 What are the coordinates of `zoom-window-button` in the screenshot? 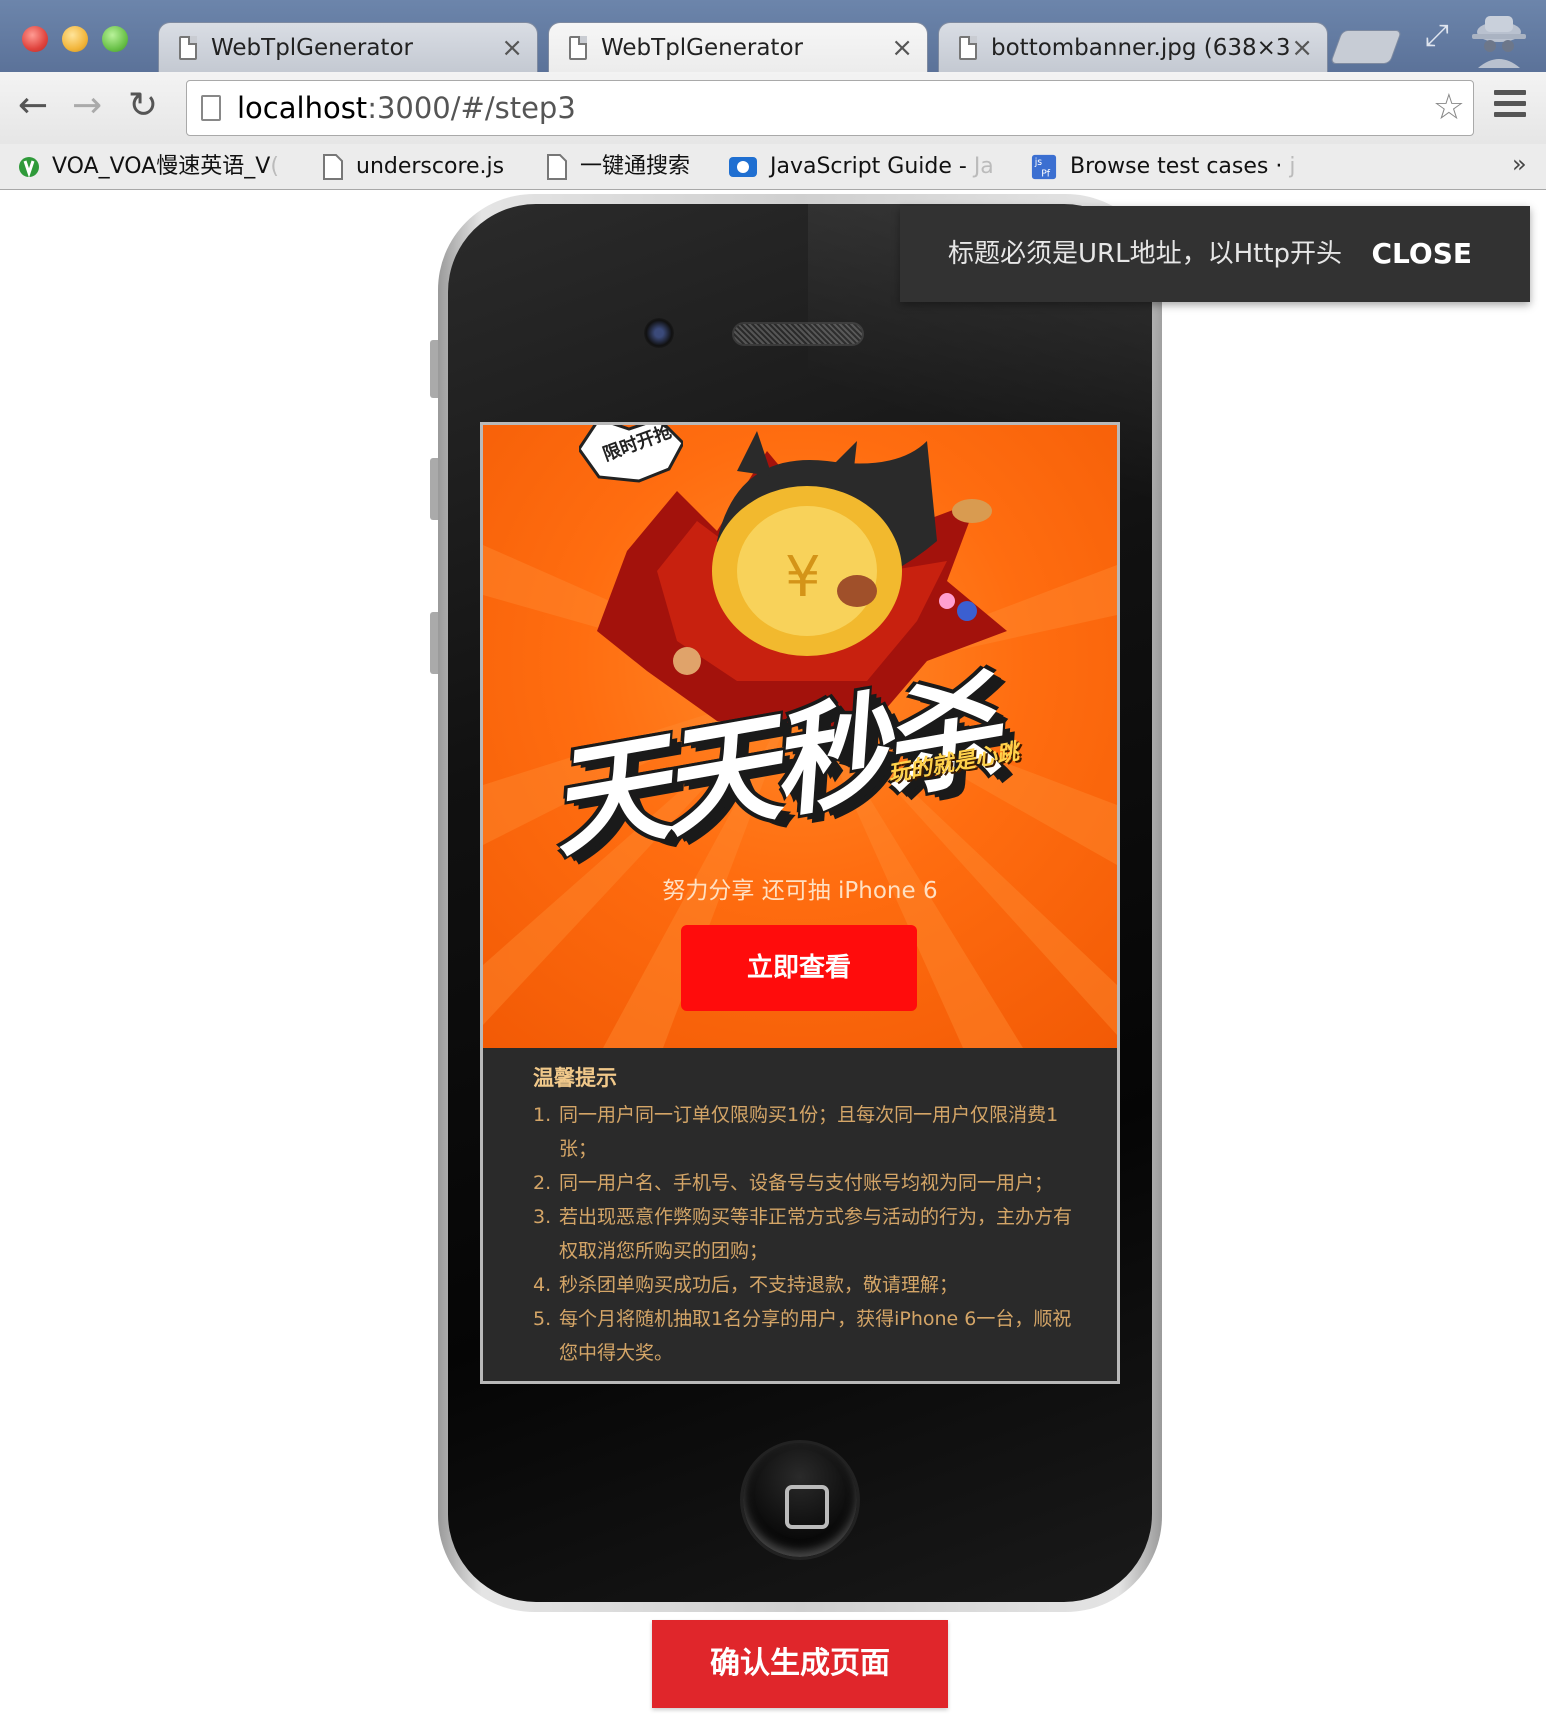 It's located at (115, 39).